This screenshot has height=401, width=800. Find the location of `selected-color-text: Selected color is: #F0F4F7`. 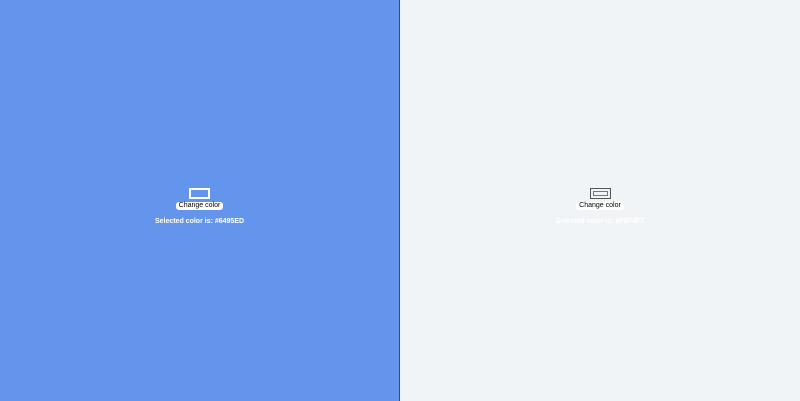

selected-color-text: Selected color is: #F0F4F7 is located at coordinates (600, 221).